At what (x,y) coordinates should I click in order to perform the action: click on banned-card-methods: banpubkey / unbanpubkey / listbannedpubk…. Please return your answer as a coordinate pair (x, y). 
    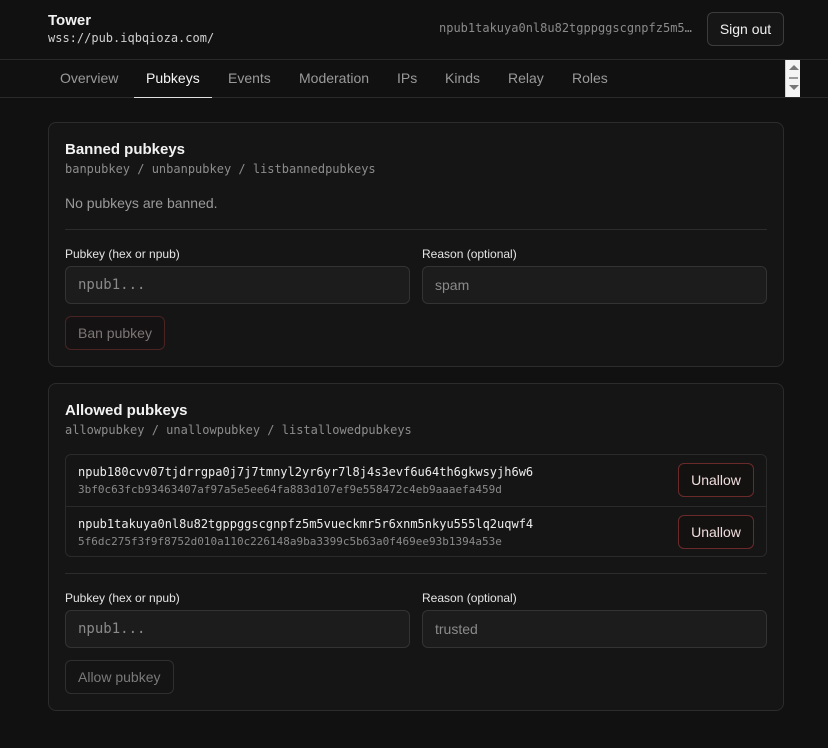
    Looking at the image, I should click on (220, 169).